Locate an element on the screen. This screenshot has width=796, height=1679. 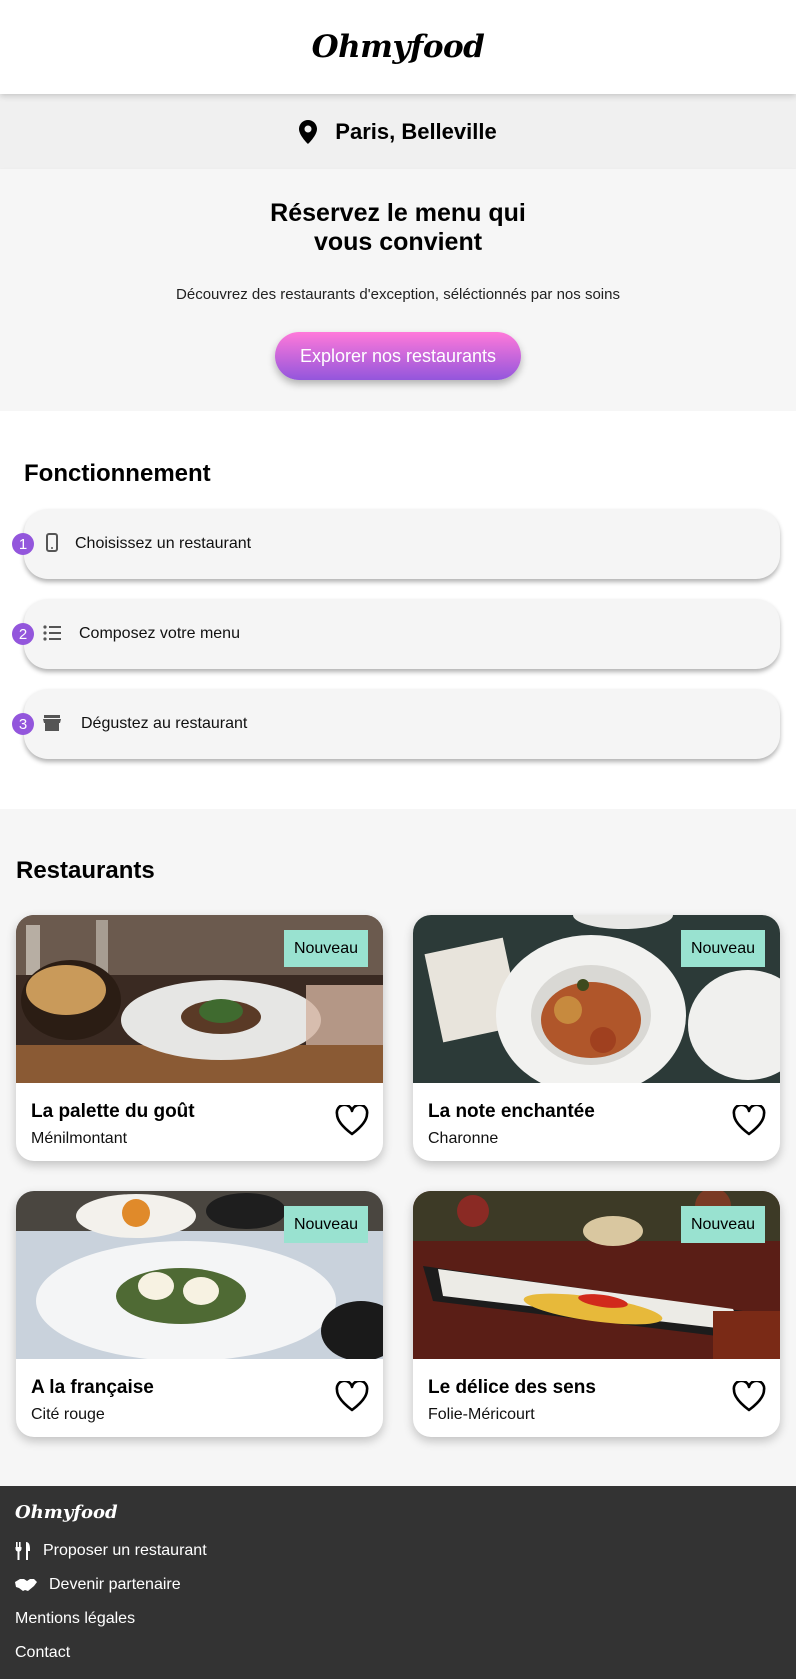
list-icon is located at coordinates (52, 633).